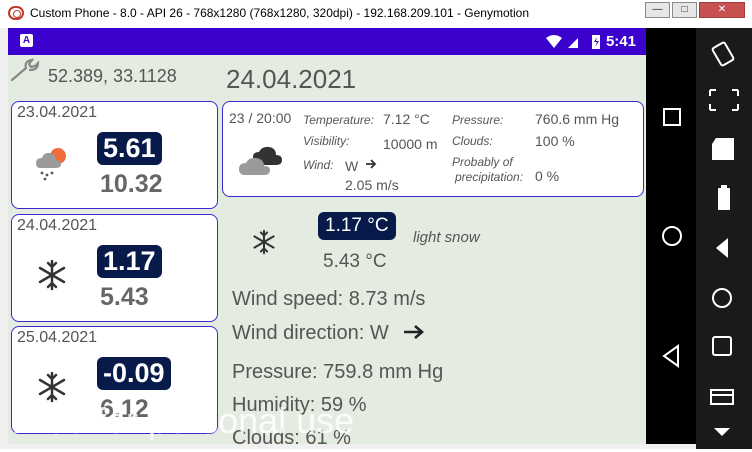  Describe the element at coordinates (671, 356) in the screenshot. I see `back-button` at that location.